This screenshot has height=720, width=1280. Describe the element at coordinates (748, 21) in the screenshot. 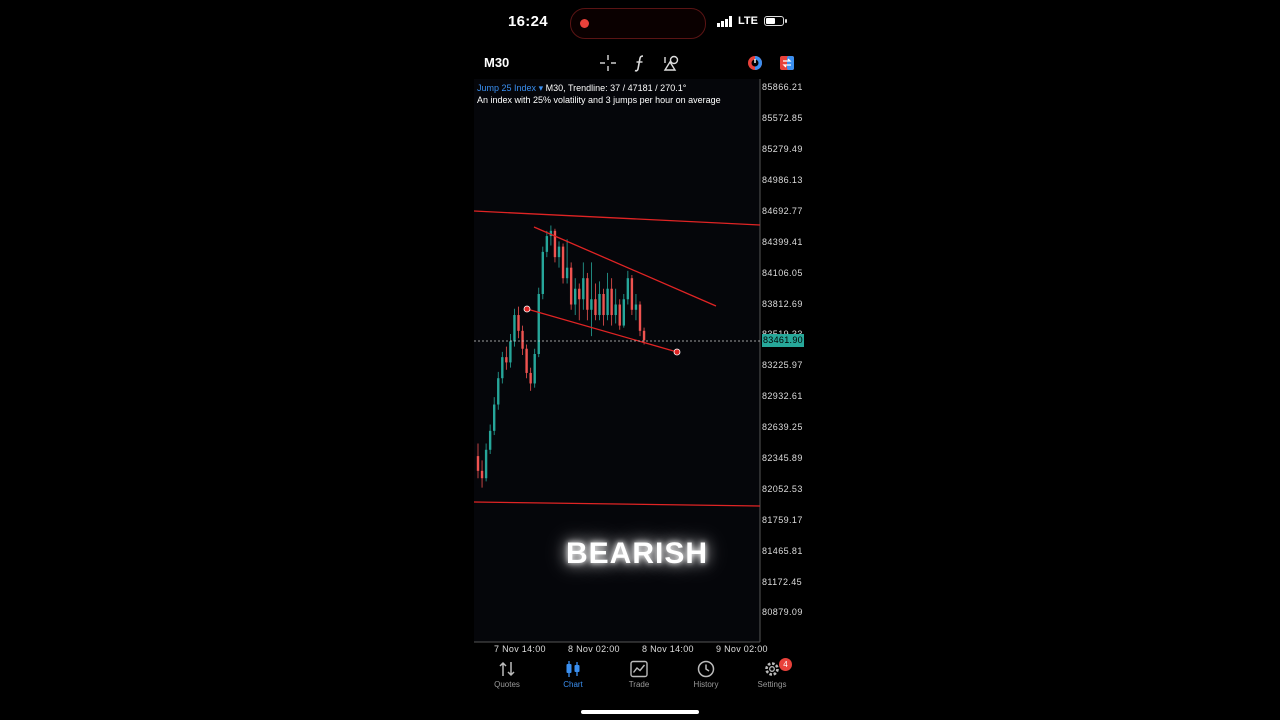

I see `network-type: LTE` at that location.